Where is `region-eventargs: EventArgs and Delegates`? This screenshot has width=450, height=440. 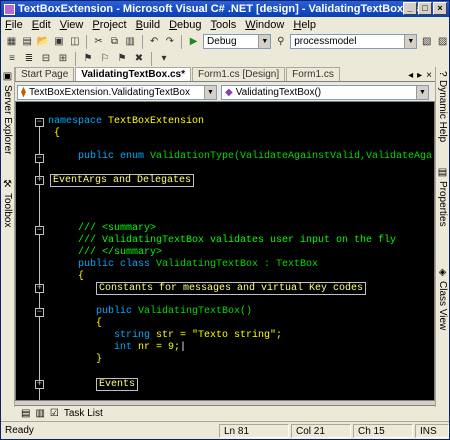
region-eventargs: EventArgs and Delegates is located at coordinates (122, 180).